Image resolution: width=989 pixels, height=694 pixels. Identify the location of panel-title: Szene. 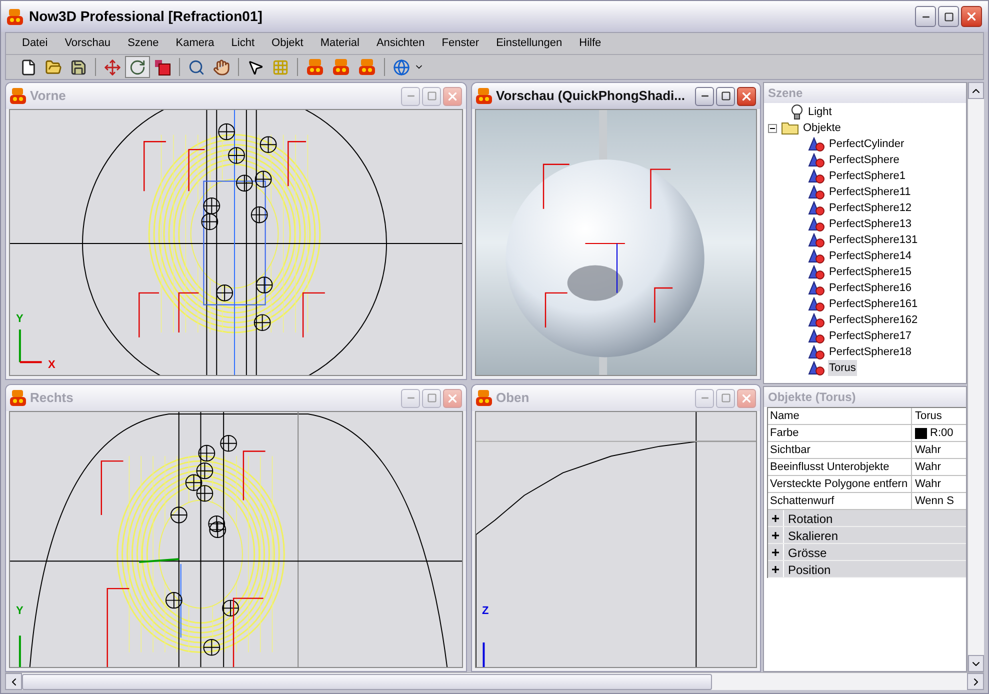
(865, 93).